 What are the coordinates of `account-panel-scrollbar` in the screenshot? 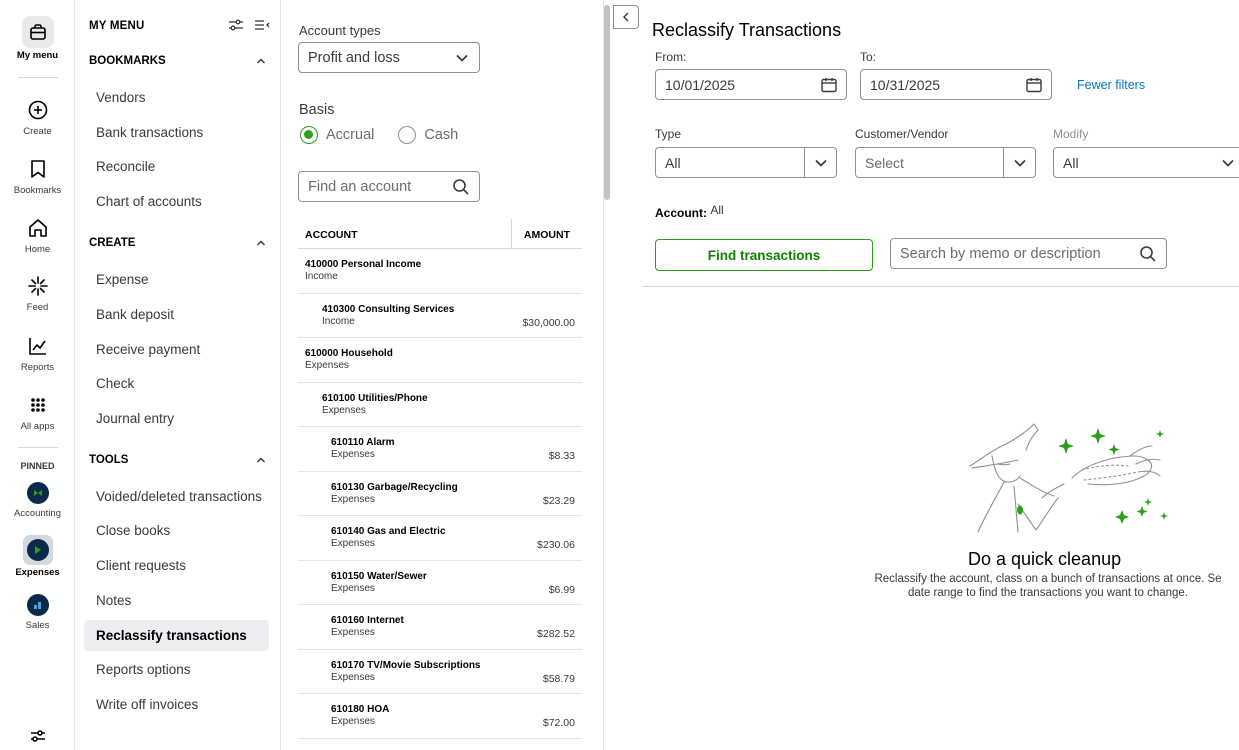 It's located at (607, 102).